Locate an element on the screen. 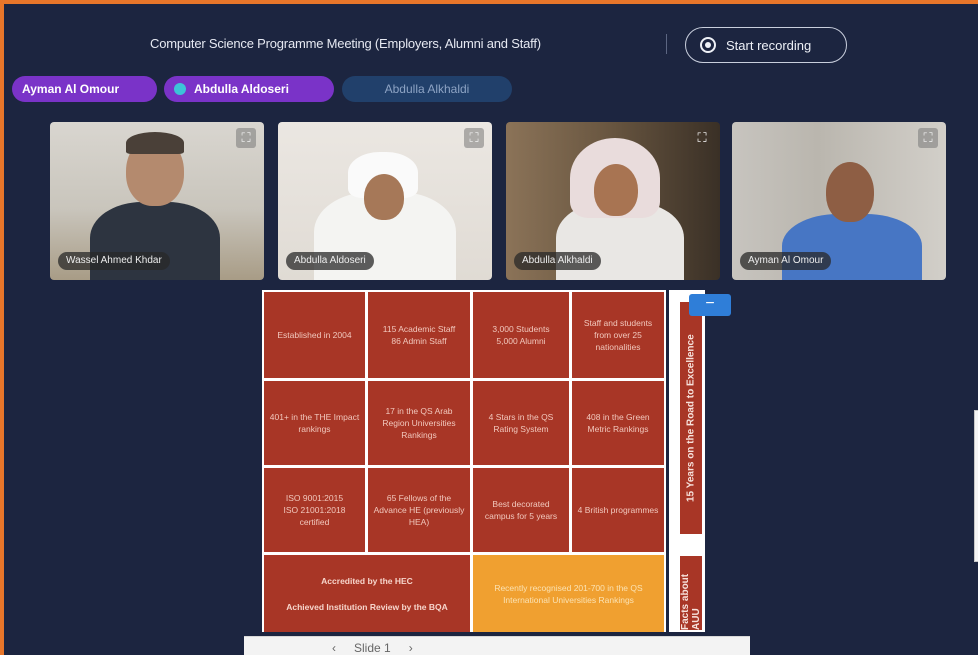 This screenshot has width=978, height=655. slide-number-label: Slide 1 is located at coordinates (372, 648).